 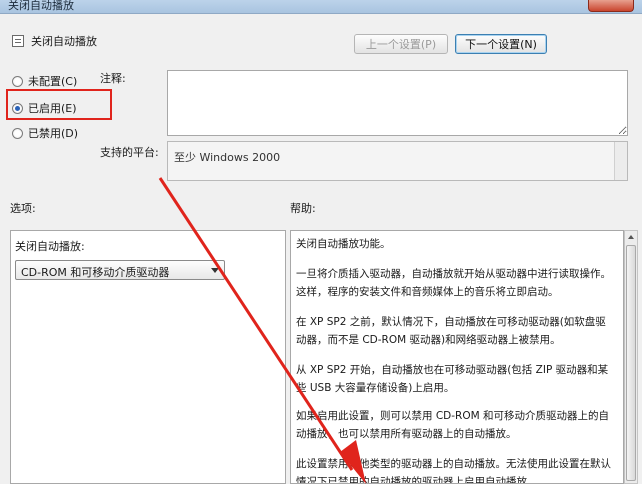 What do you see at coordinates (53, 133) in the screenshot?
I see `radio-disabled-label: 已禁用(D)` at bounding box center [53, 133].